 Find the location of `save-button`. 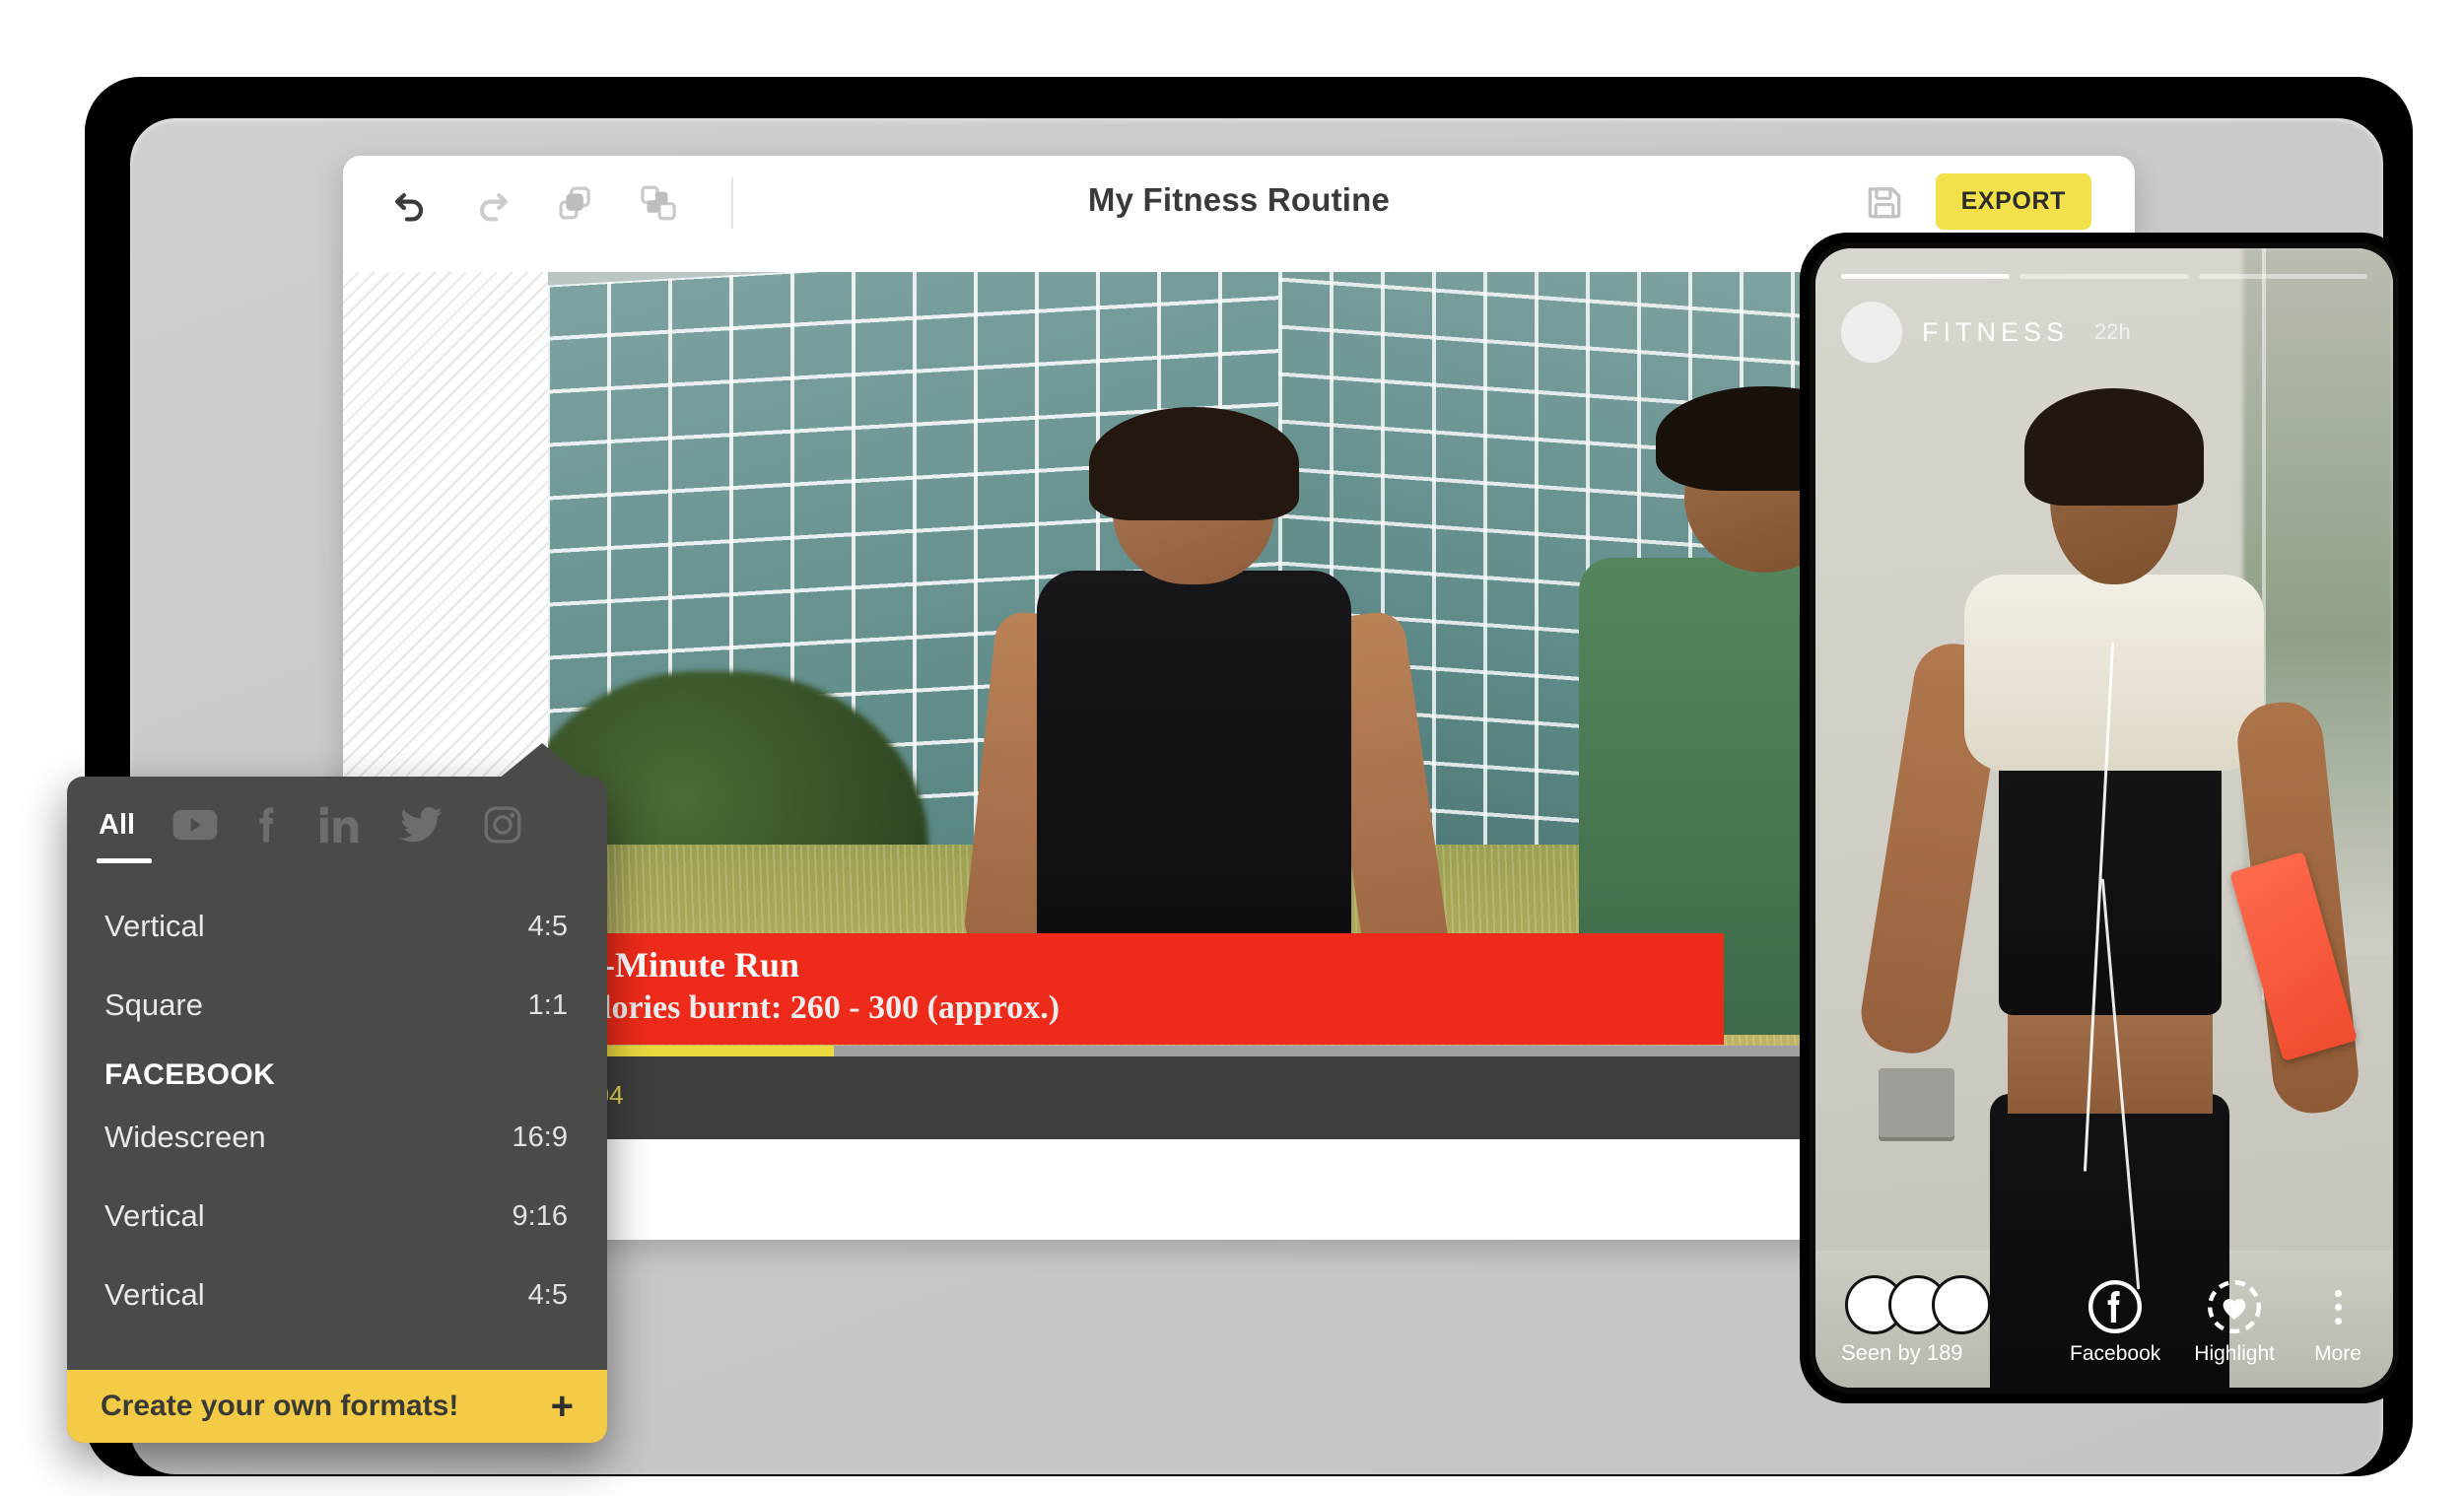

save-button is located at coordinates (1884, 202).